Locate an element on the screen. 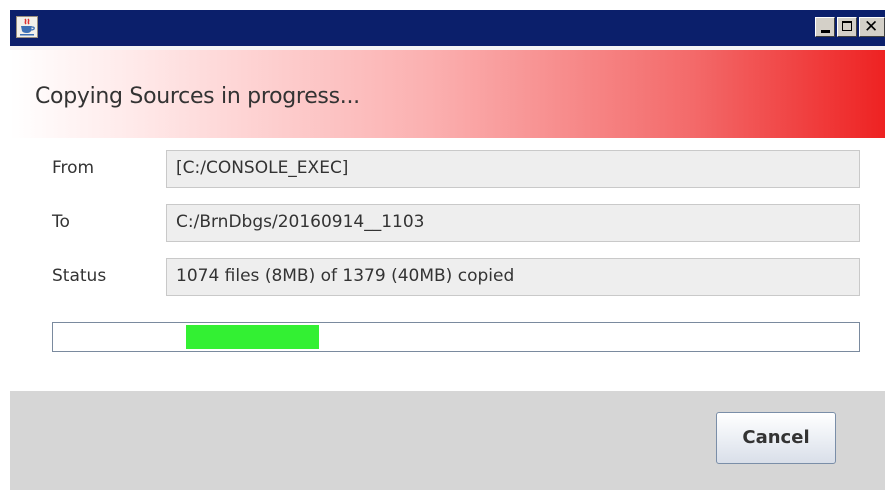  to-label: To is located at coordinates (61, 222).